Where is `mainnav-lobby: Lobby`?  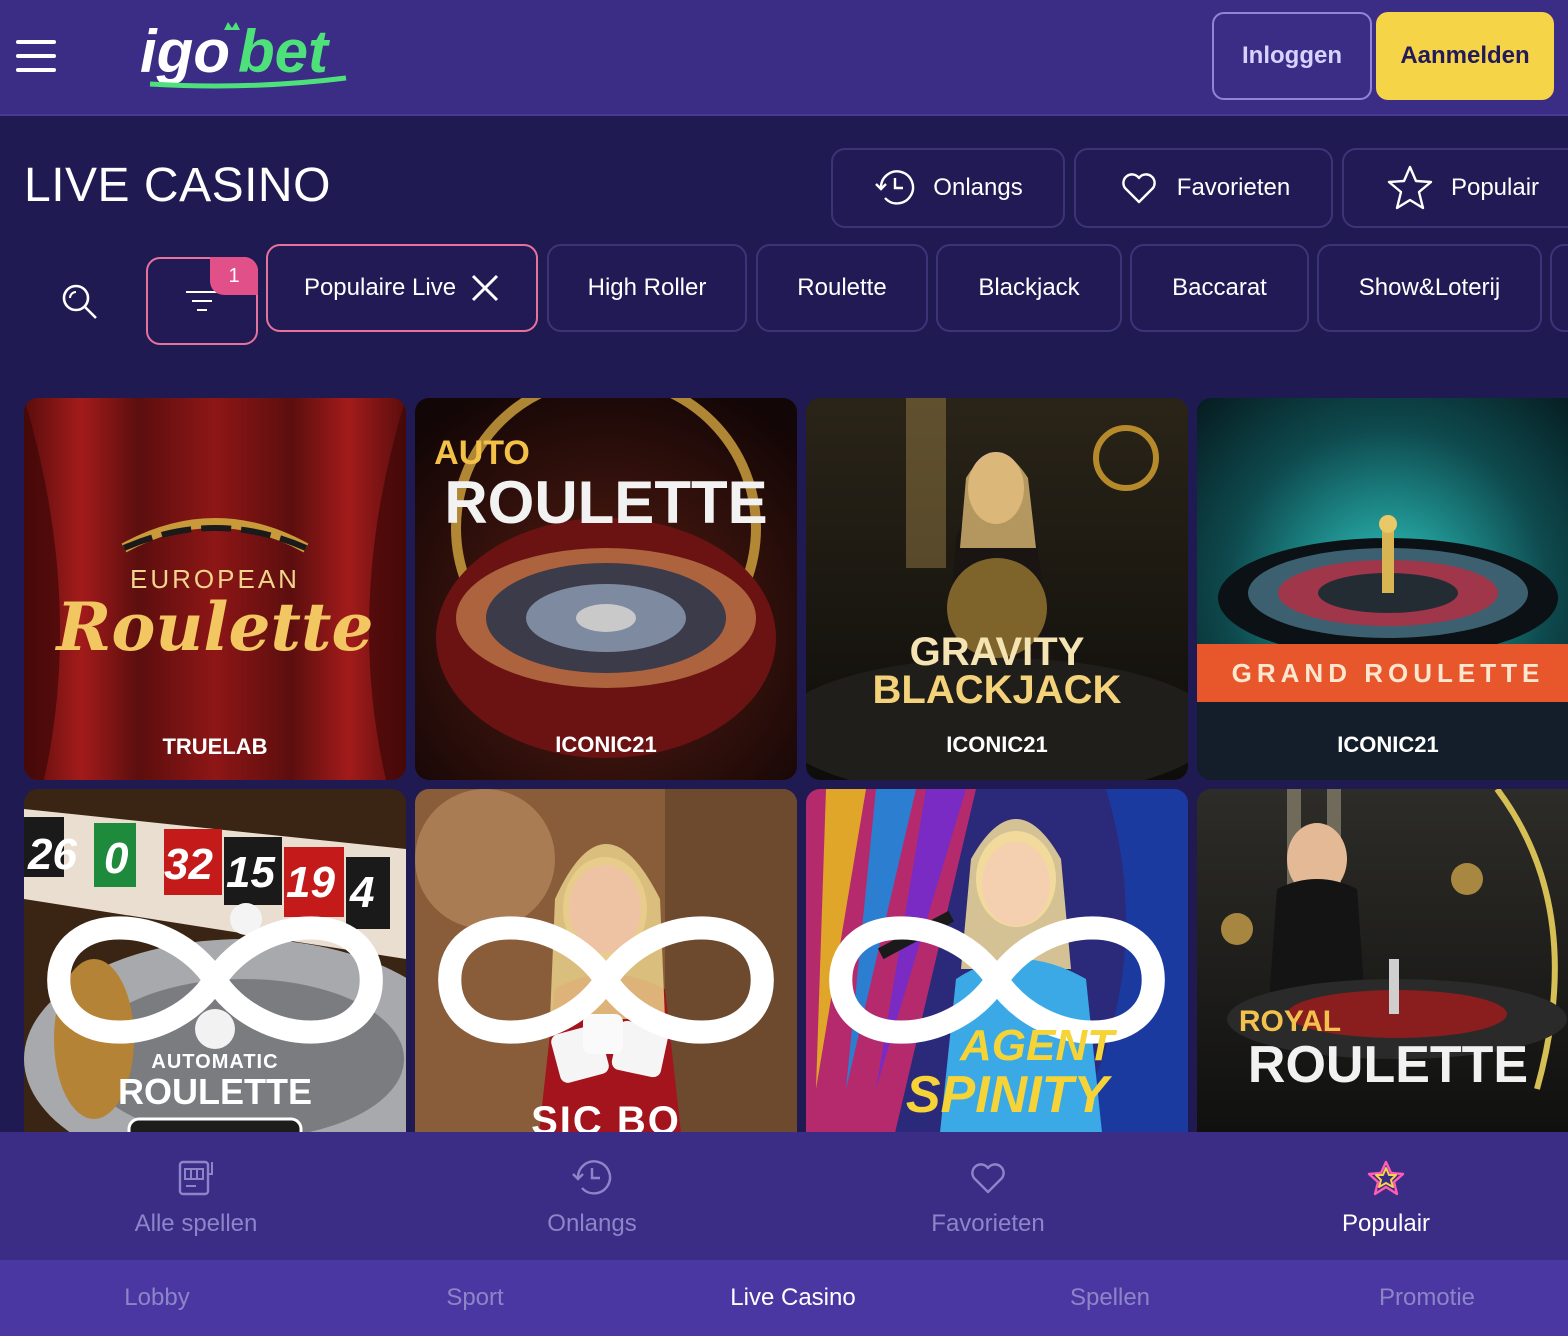 mainnav-lobby: Lobby is located at coordinates (157, 1298).